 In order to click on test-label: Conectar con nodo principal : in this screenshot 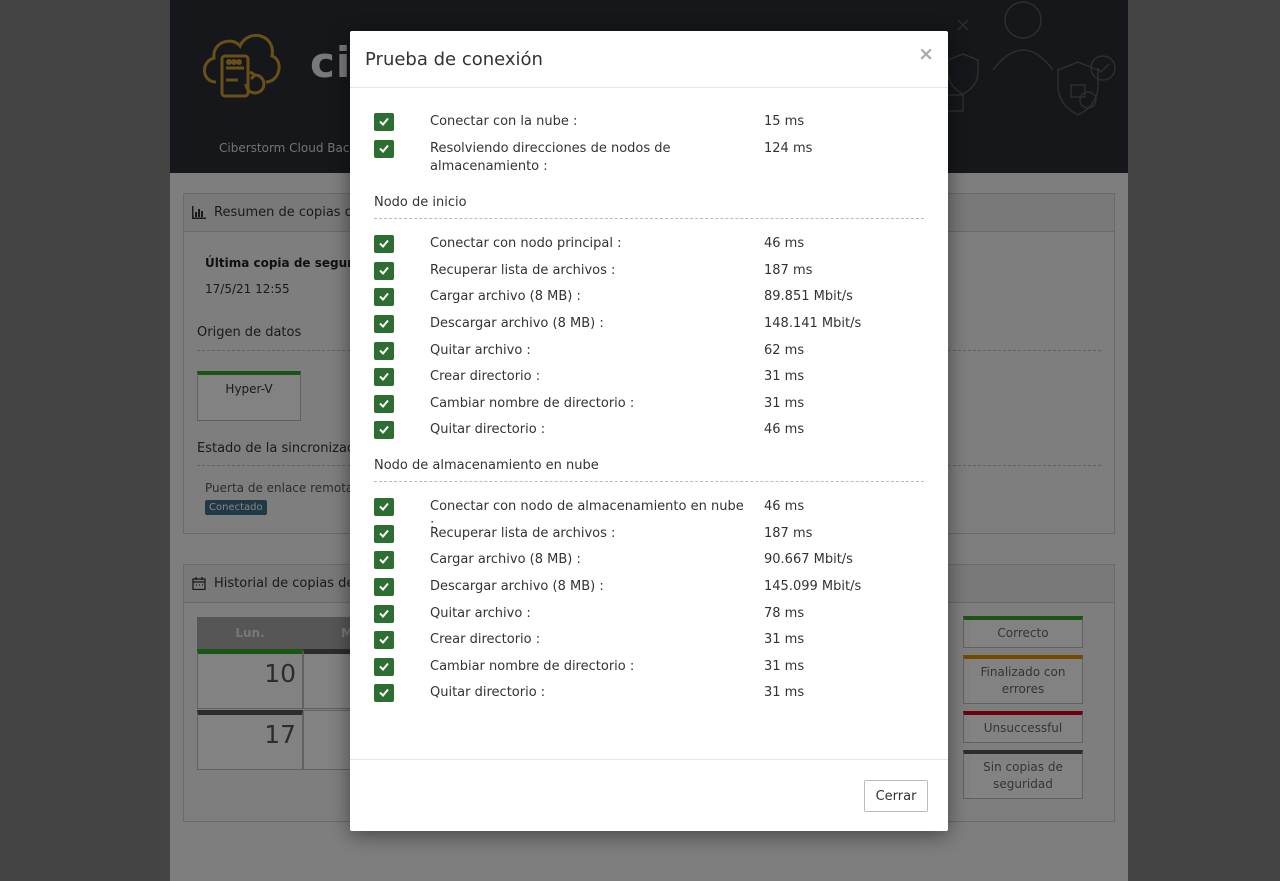, I will do `click(526, 243)`.